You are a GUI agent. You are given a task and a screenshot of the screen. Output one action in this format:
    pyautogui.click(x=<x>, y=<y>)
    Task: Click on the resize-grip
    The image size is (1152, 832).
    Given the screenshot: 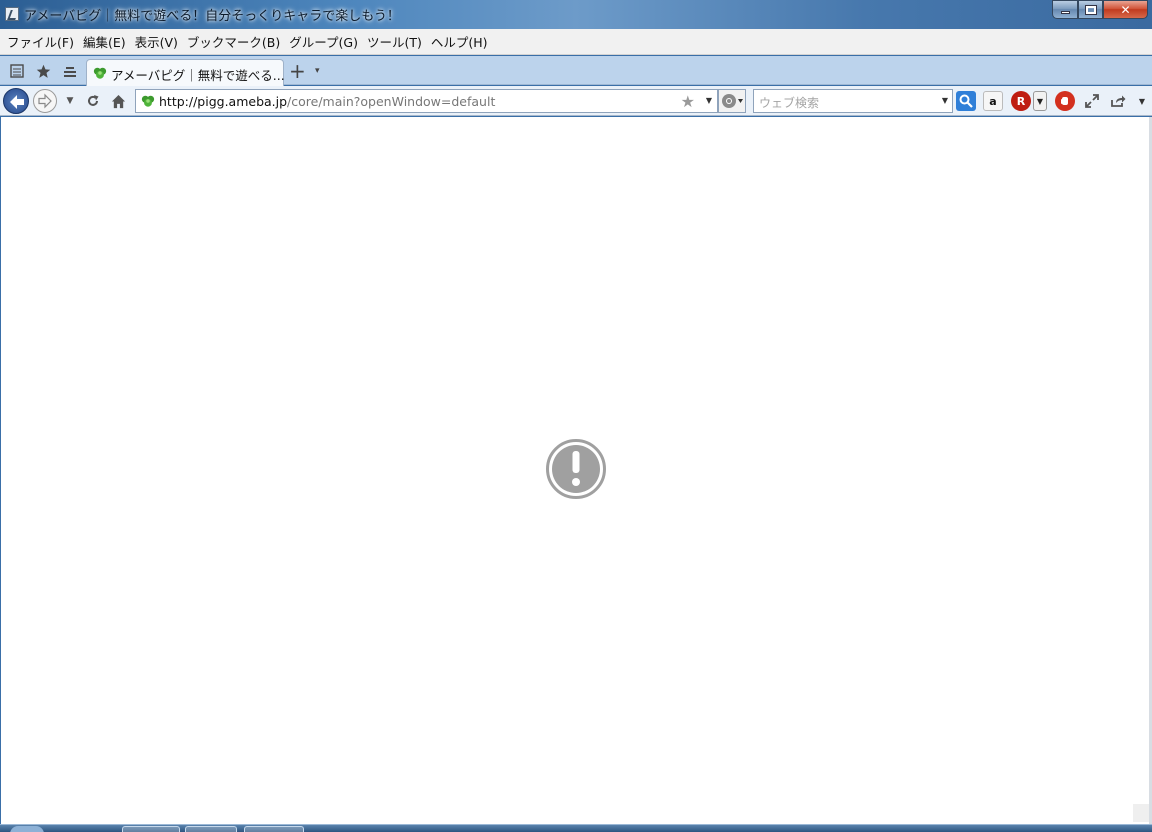 What is the action you would take?
    pyautogui.click(x=1141, y=813)
    